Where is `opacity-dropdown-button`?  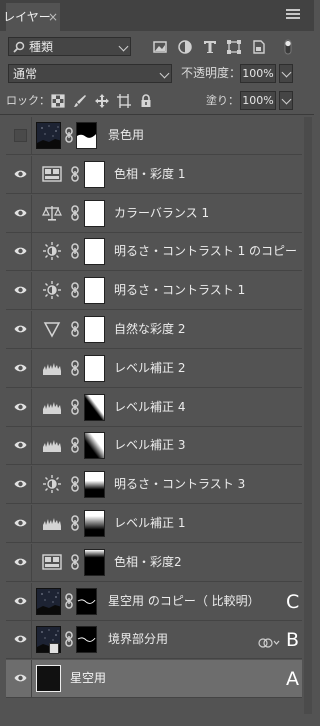
opacity-dropdown-button is located at coordinates (286, 73).